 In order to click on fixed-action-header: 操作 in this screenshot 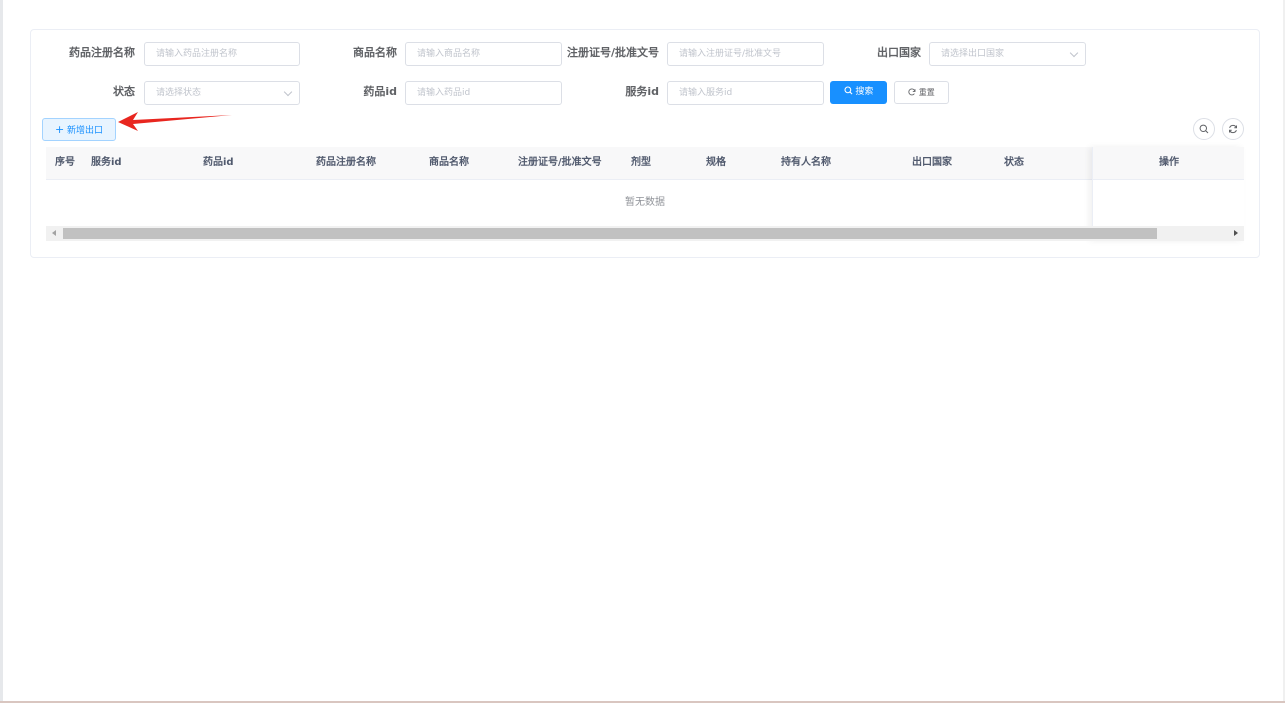, I will do `click(1168, 163)`.